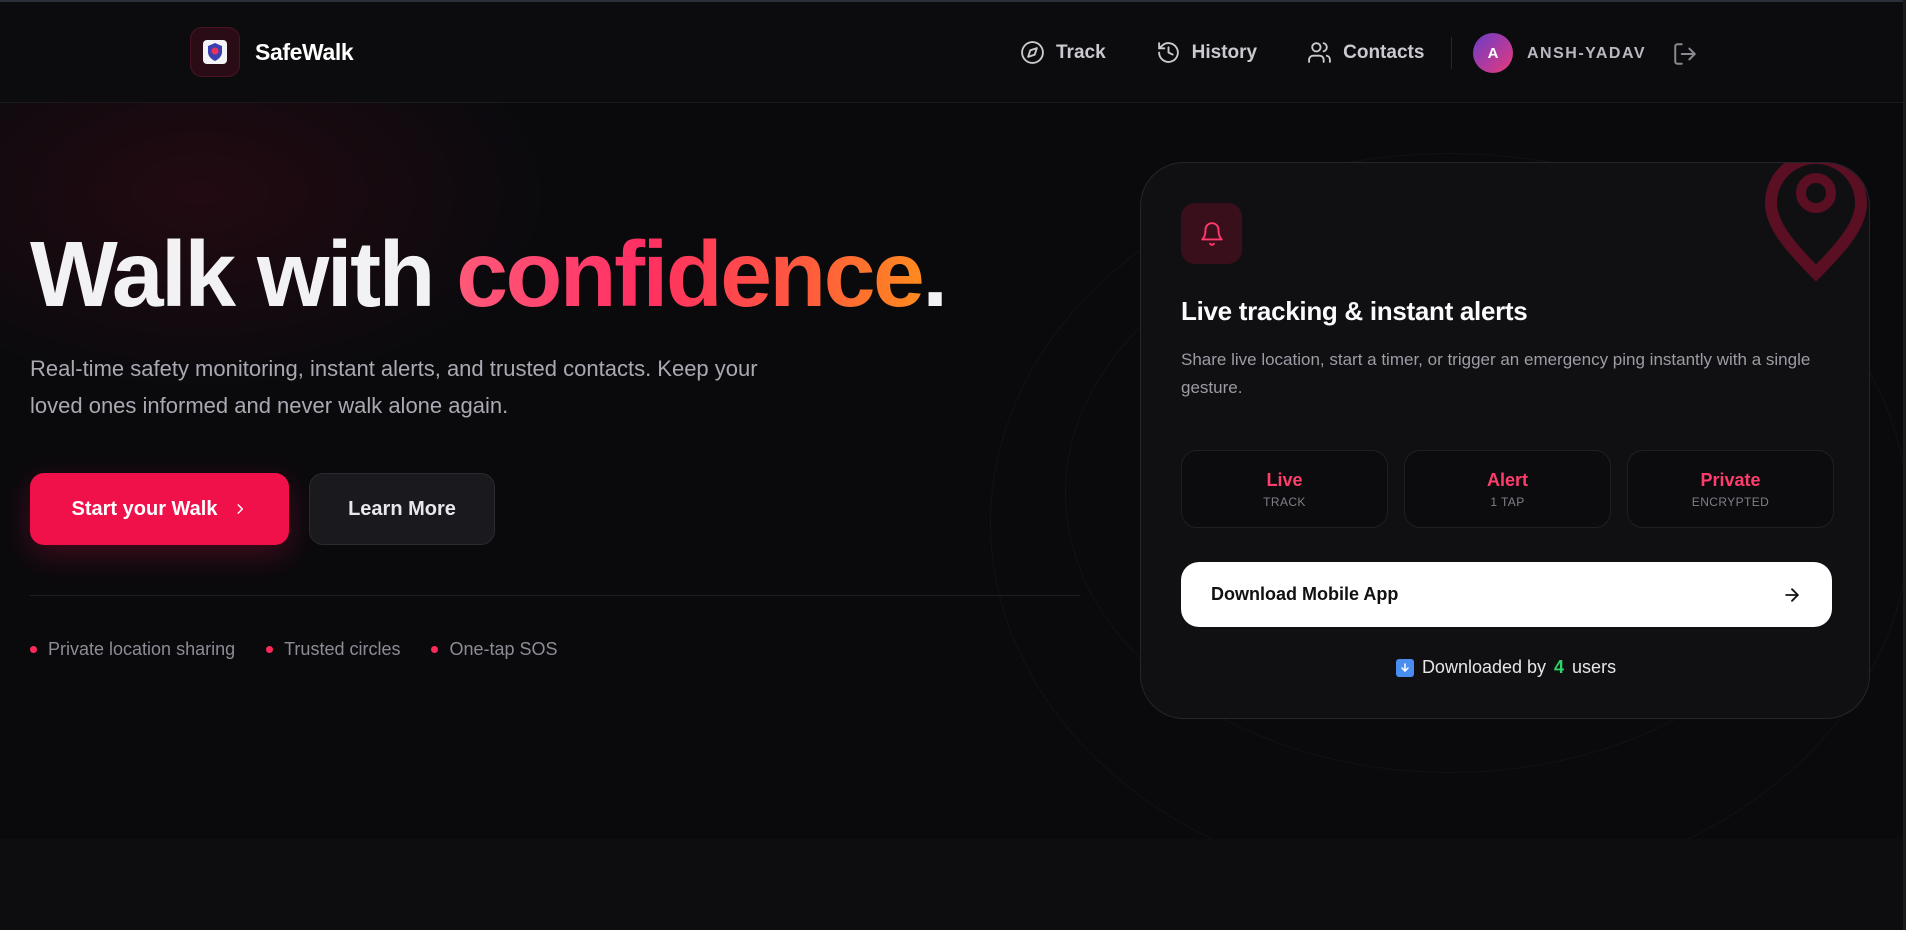  What do you see at coordinates (1319, 52) in the screenshot?
I see `users-icon` at bounding box center [1319, 52].